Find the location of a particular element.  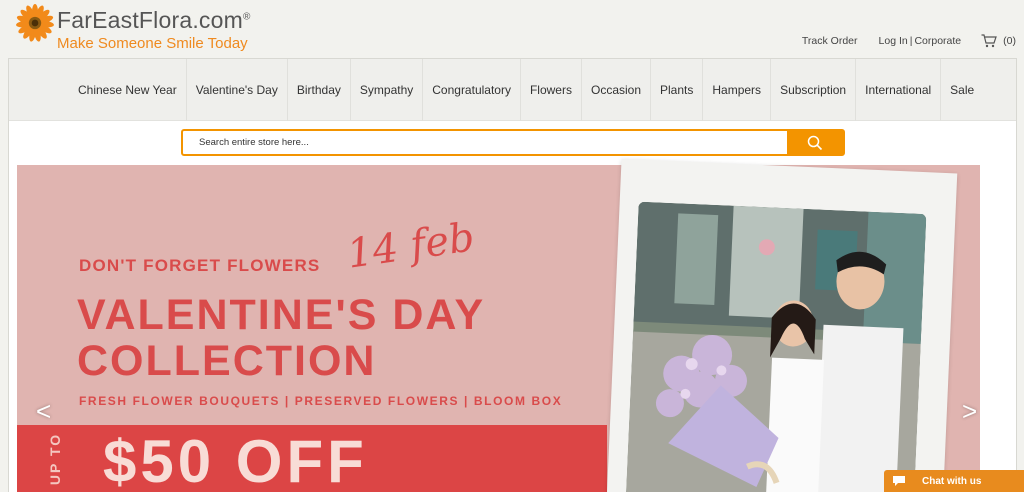

banner-date-script: 14 feb is located at coordinates (411, 246).